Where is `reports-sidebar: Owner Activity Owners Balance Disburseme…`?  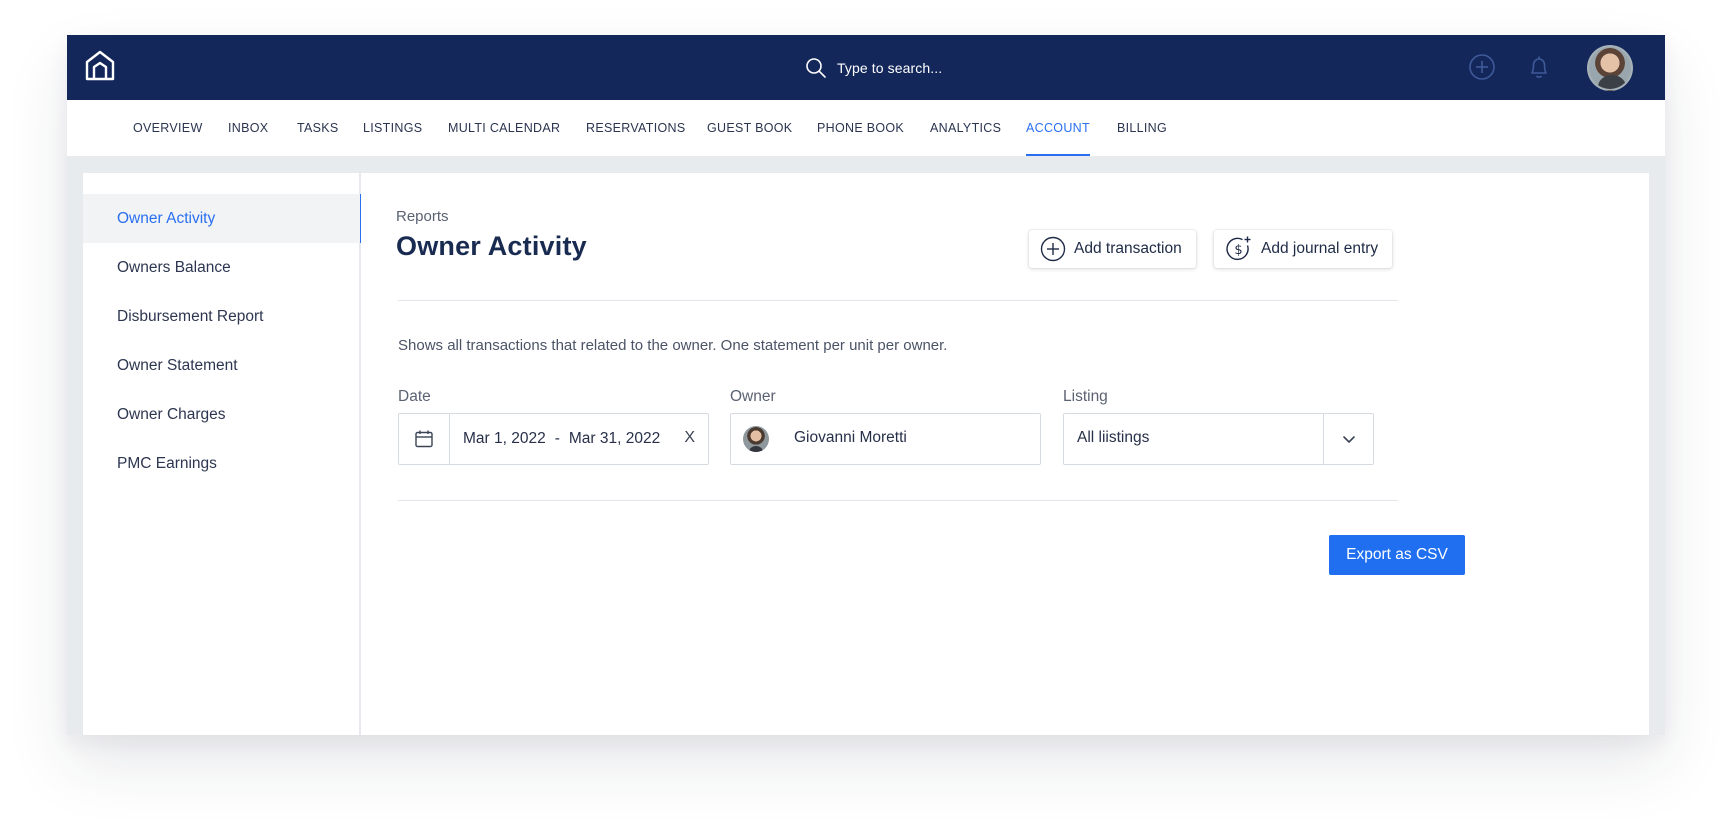 reports-sidebar: Owner Activity Owners Balance Disburseme… is located at coordinates (223, 454).